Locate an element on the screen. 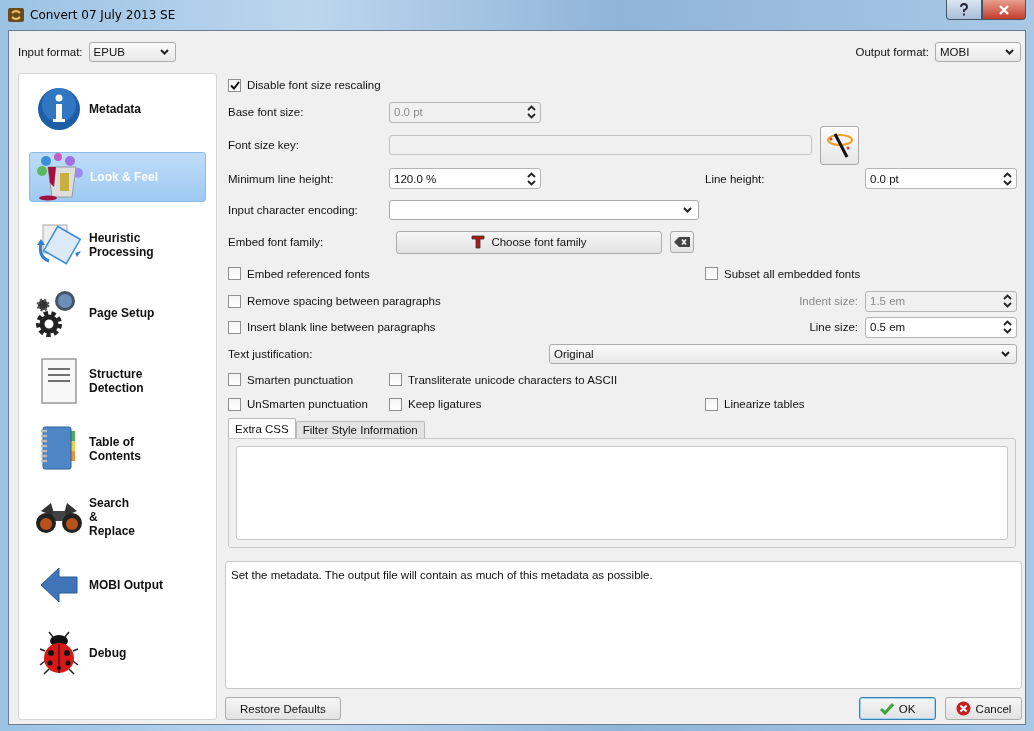 This screenshot has width=1034, height=731. checkmark-icon is located at coordinates (886, 708).